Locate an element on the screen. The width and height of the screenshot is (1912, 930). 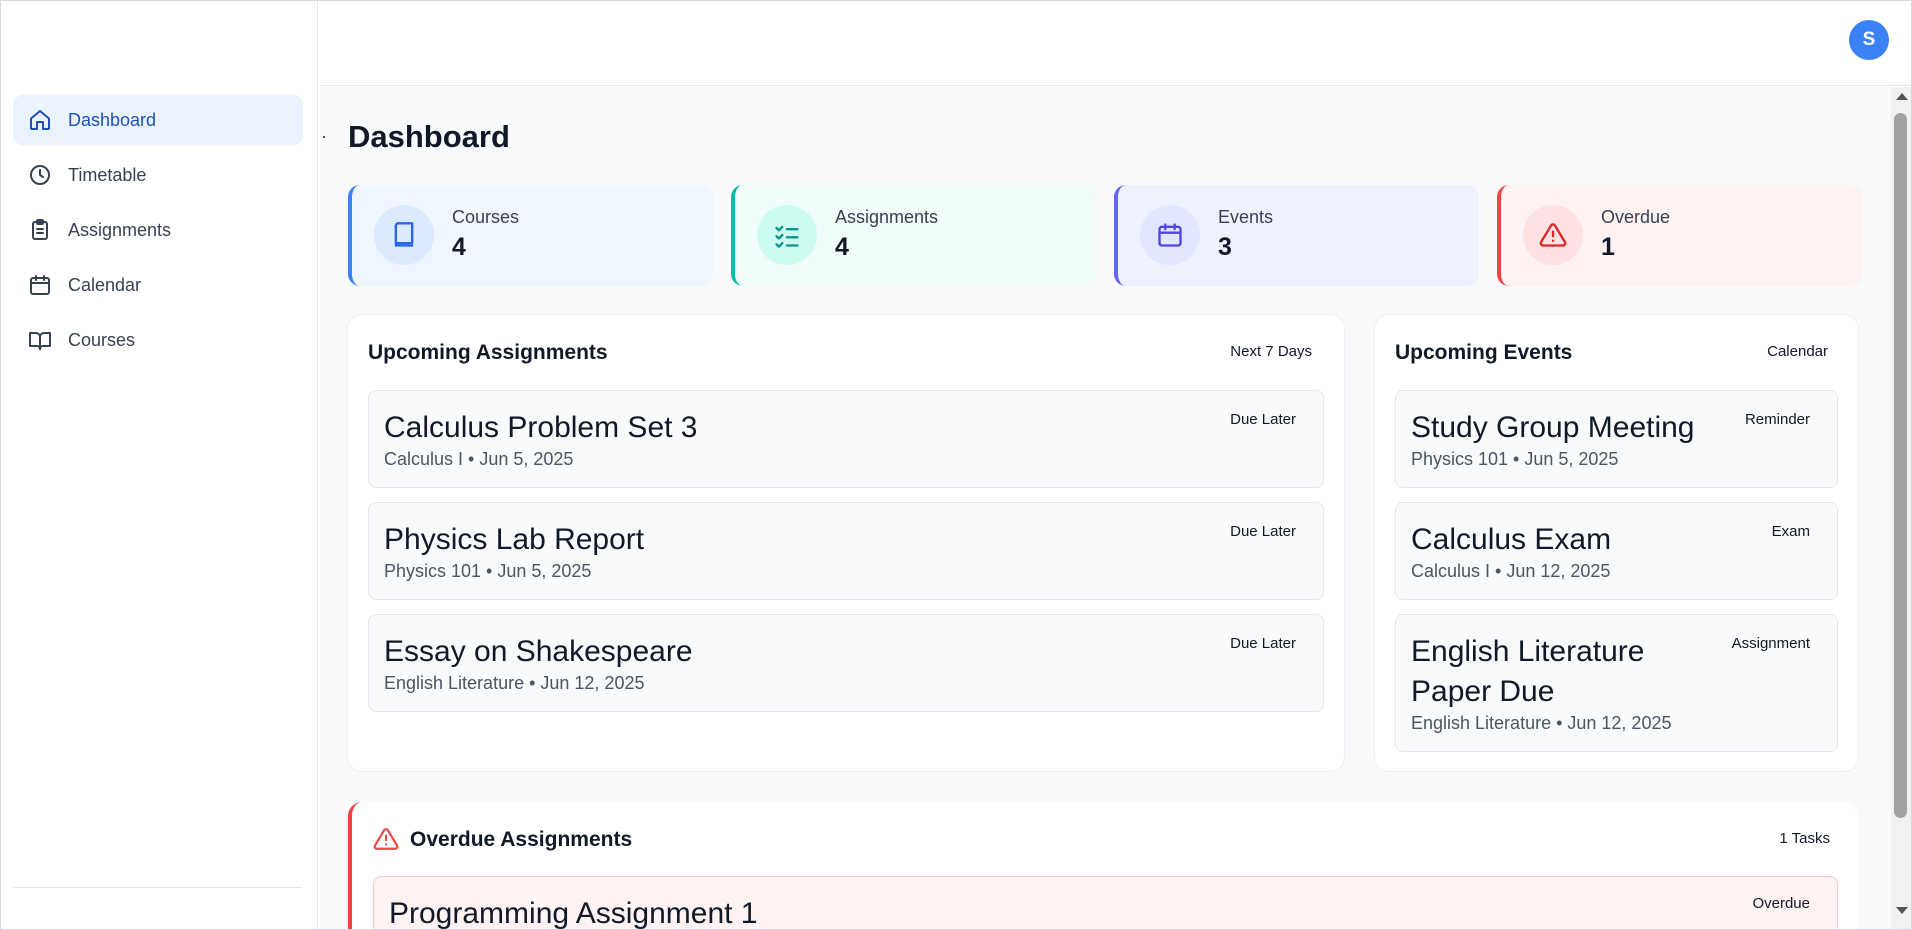
book-open-icon is located at coordinates (40, 340).